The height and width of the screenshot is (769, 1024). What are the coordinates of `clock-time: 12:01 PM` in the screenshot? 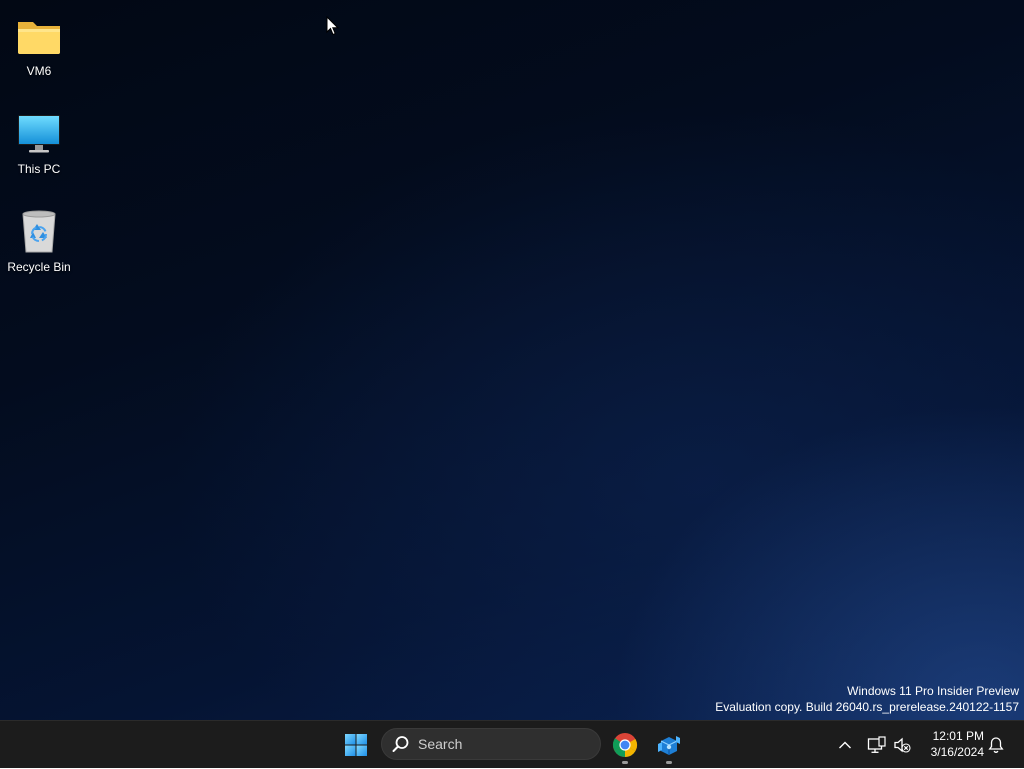 It's located at (958, 736).